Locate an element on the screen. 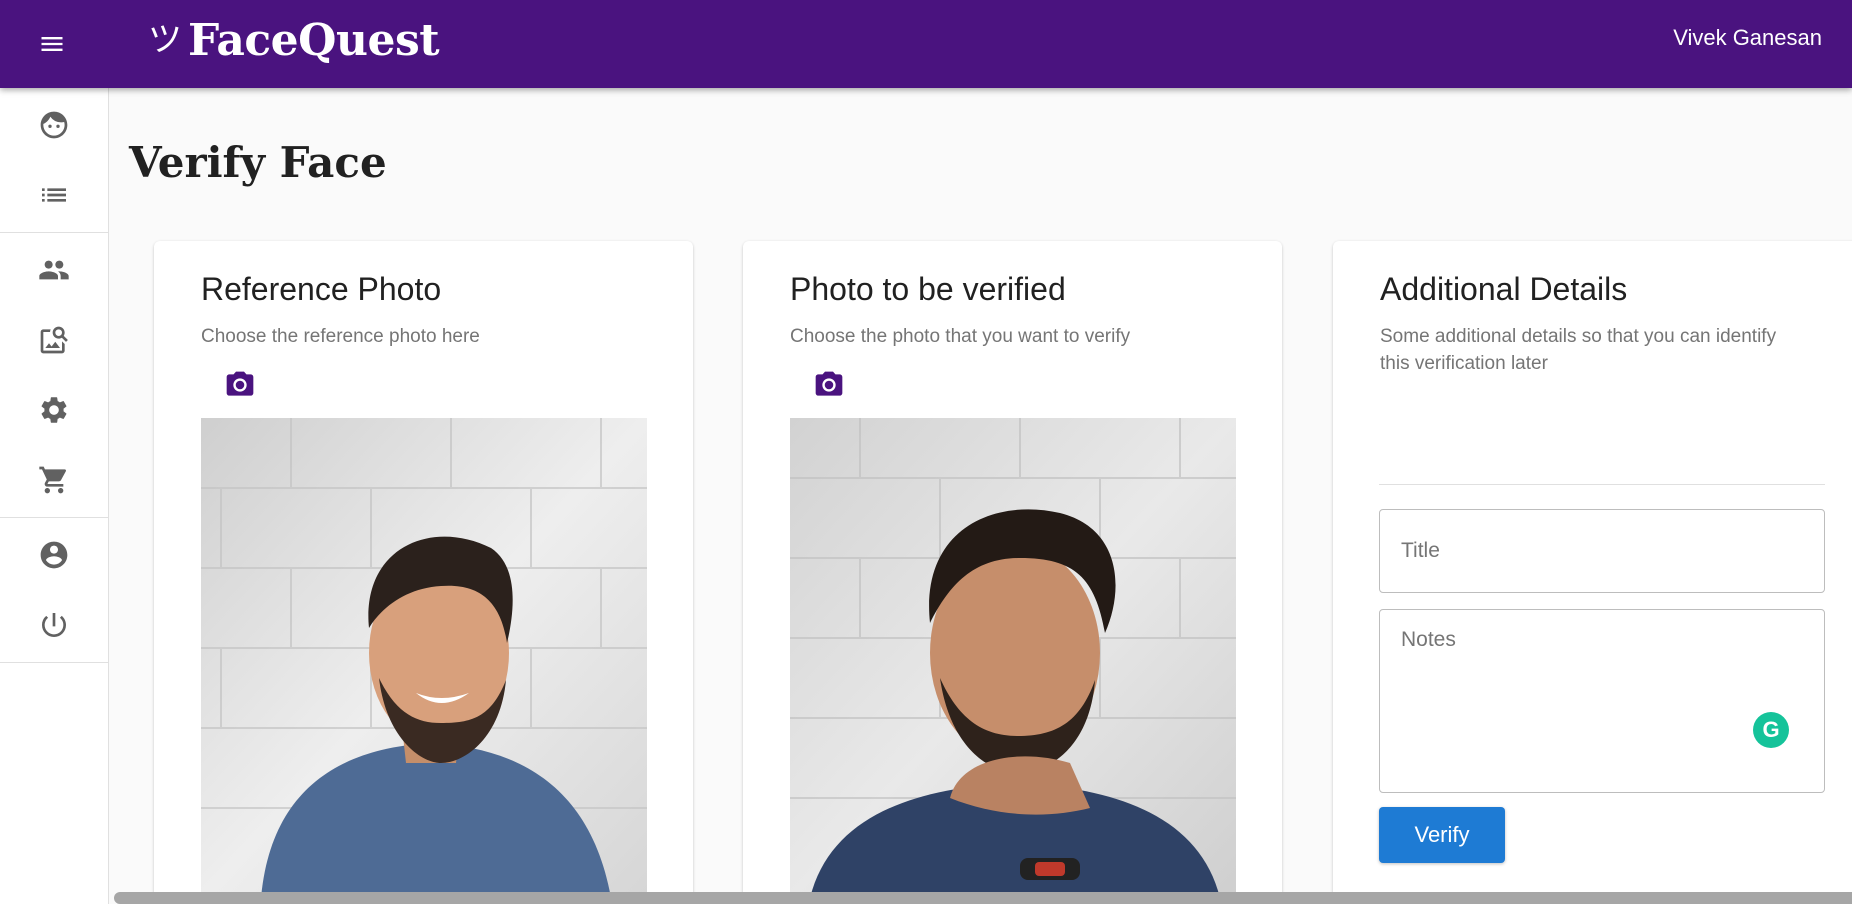  reference-upload-button is located at coordinates (240, 385).